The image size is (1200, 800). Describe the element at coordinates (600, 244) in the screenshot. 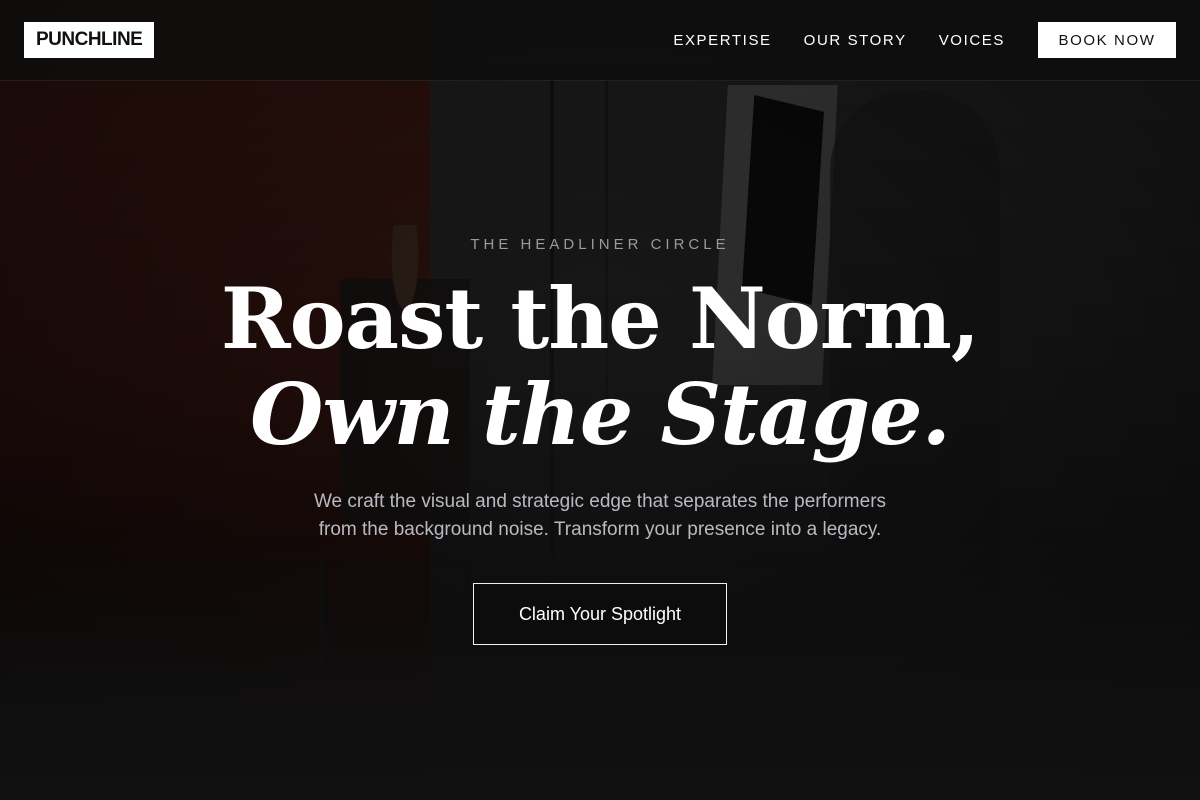

I see `hero-eyebrow: THE HEADLINER CIRCLE` at that location.